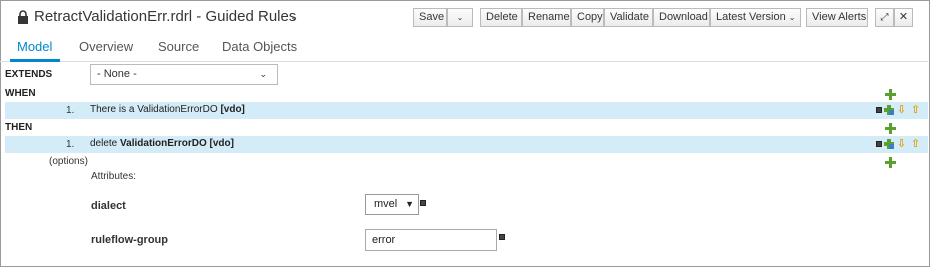 The image size is (930, 267). I want to click on add-condition-icon, so click(890, 94).